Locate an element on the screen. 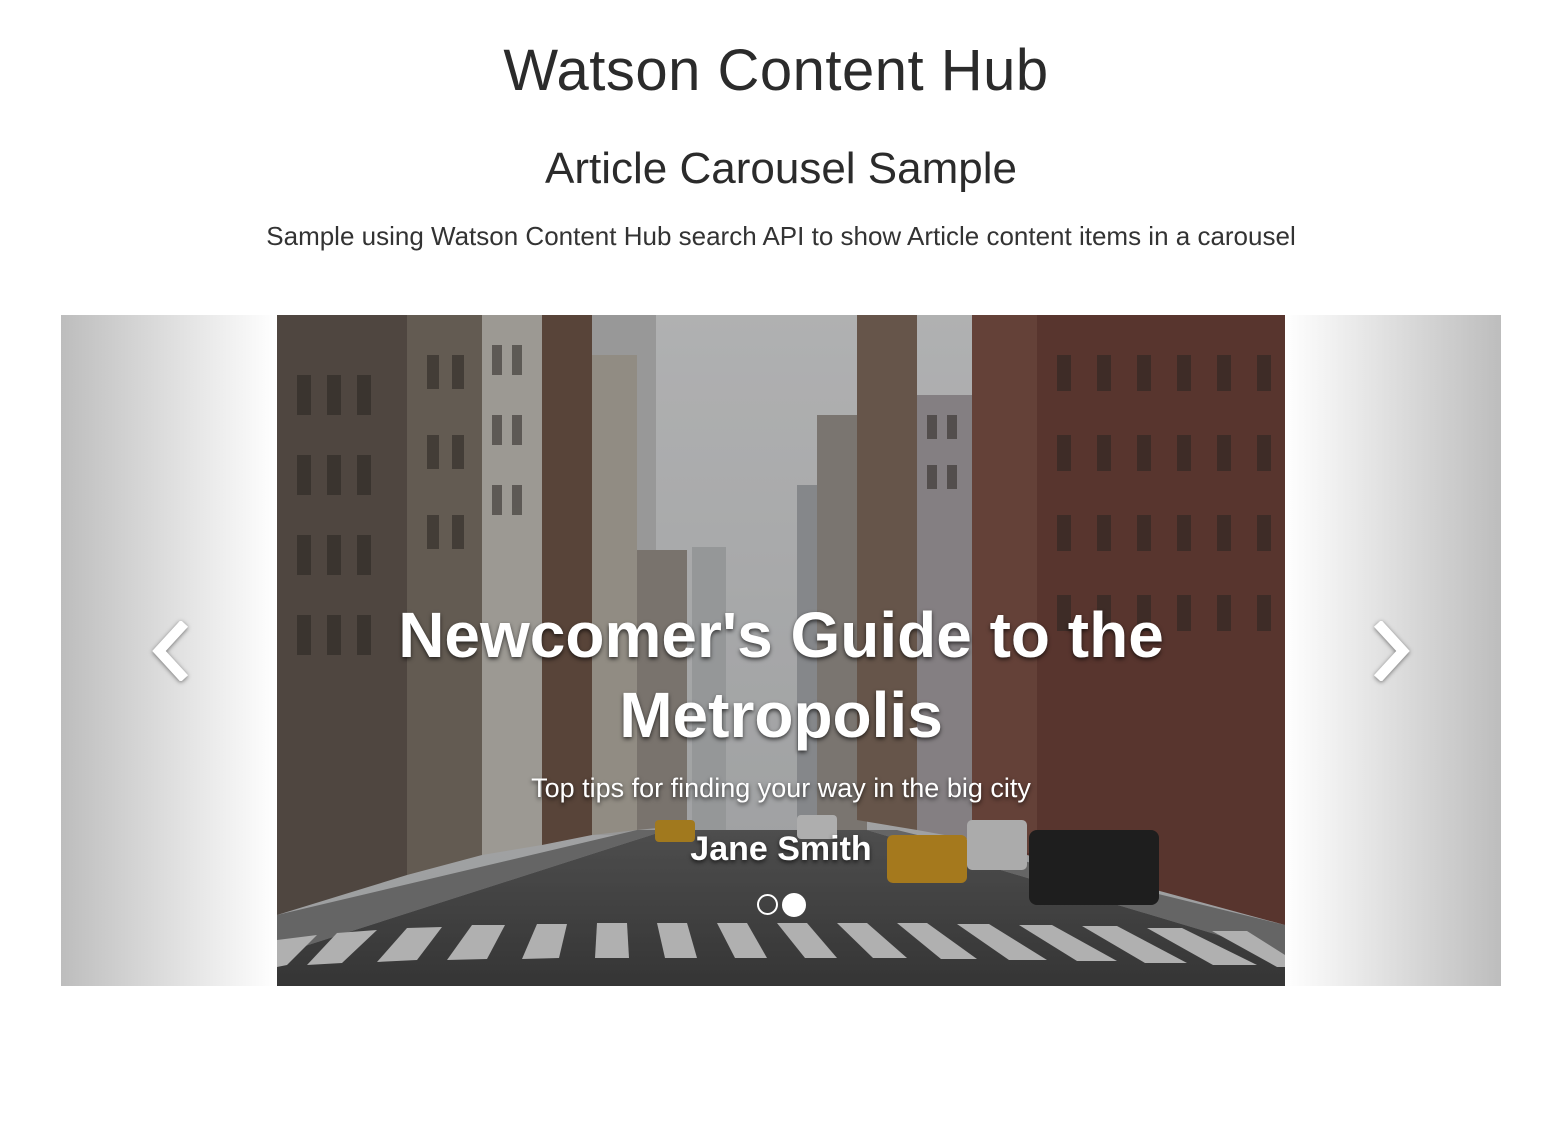 This screenshot has height=1130, width=1552. chevron-right-icon is located at coordinates (1391, 650).